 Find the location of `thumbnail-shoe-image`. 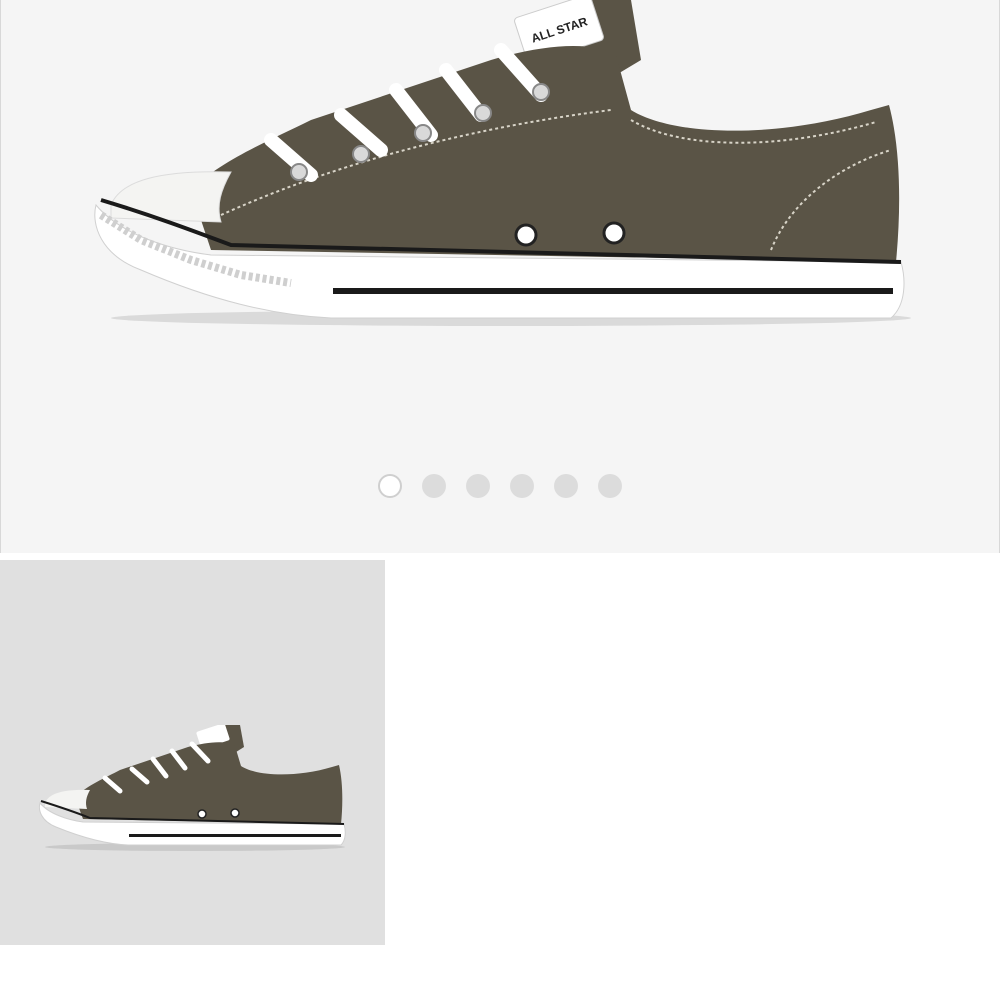

thumbnail-shoe-image is located at coordinates (192, 788).